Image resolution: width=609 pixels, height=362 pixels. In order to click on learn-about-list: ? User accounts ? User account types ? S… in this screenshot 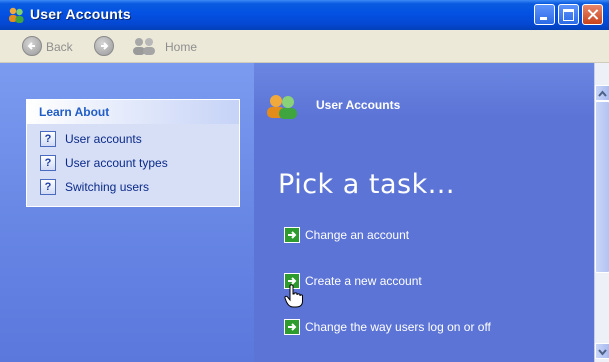, I will do `click(133, 161)`.